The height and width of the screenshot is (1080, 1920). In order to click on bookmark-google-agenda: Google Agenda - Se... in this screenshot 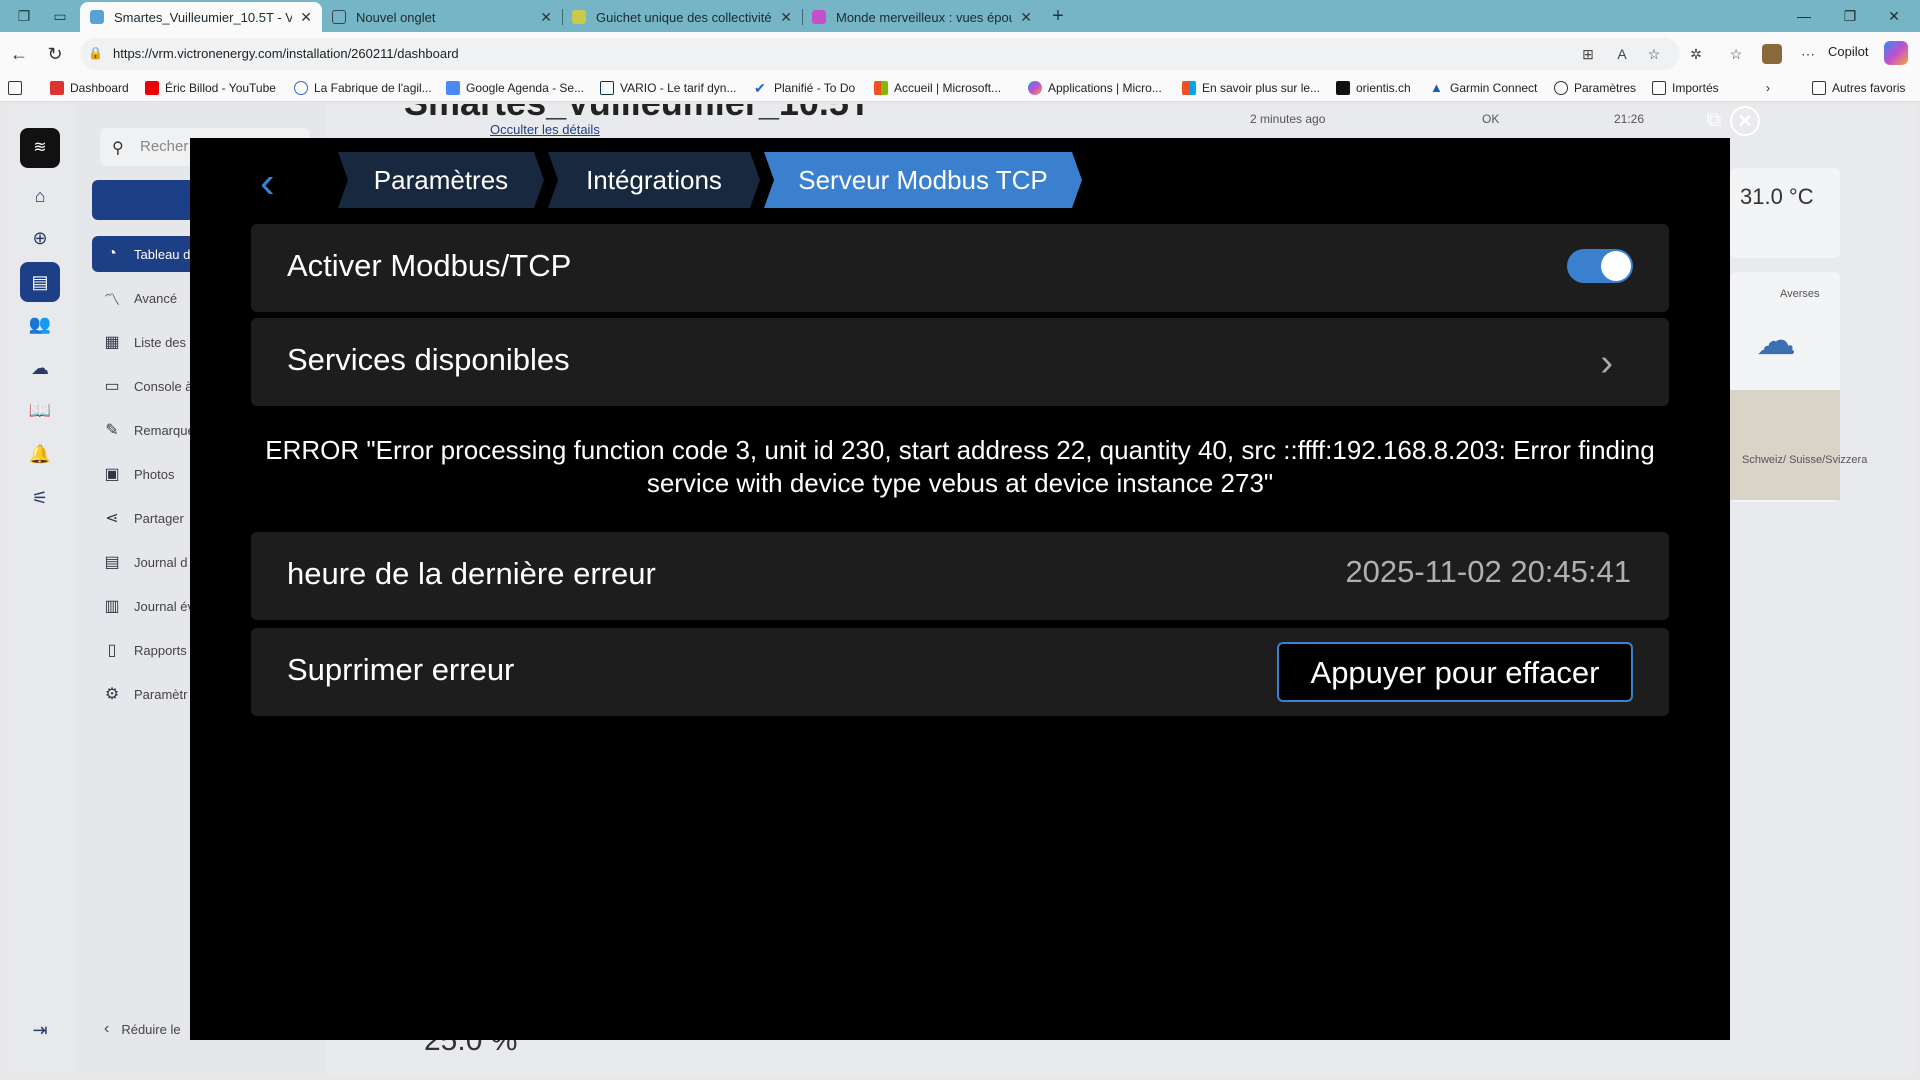, I will do `click(515, 88)`.